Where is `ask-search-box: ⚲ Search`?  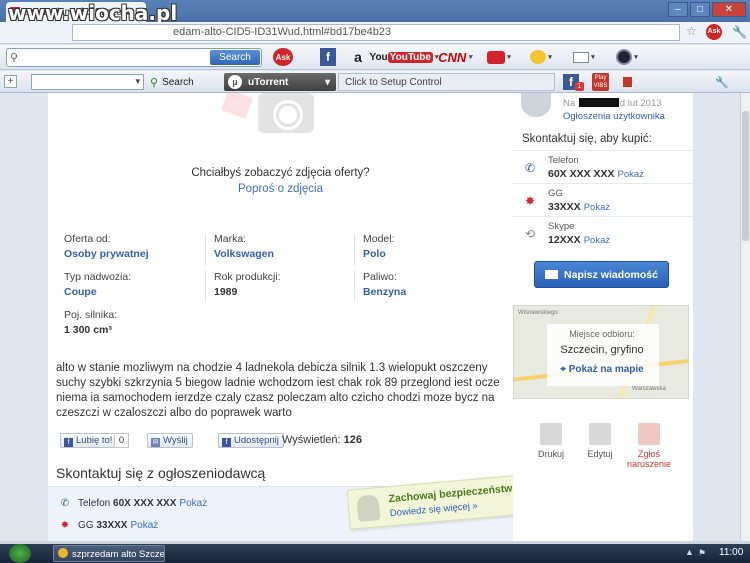
ask-search-box: ⚲ Search is located at coordinates (134, 57).